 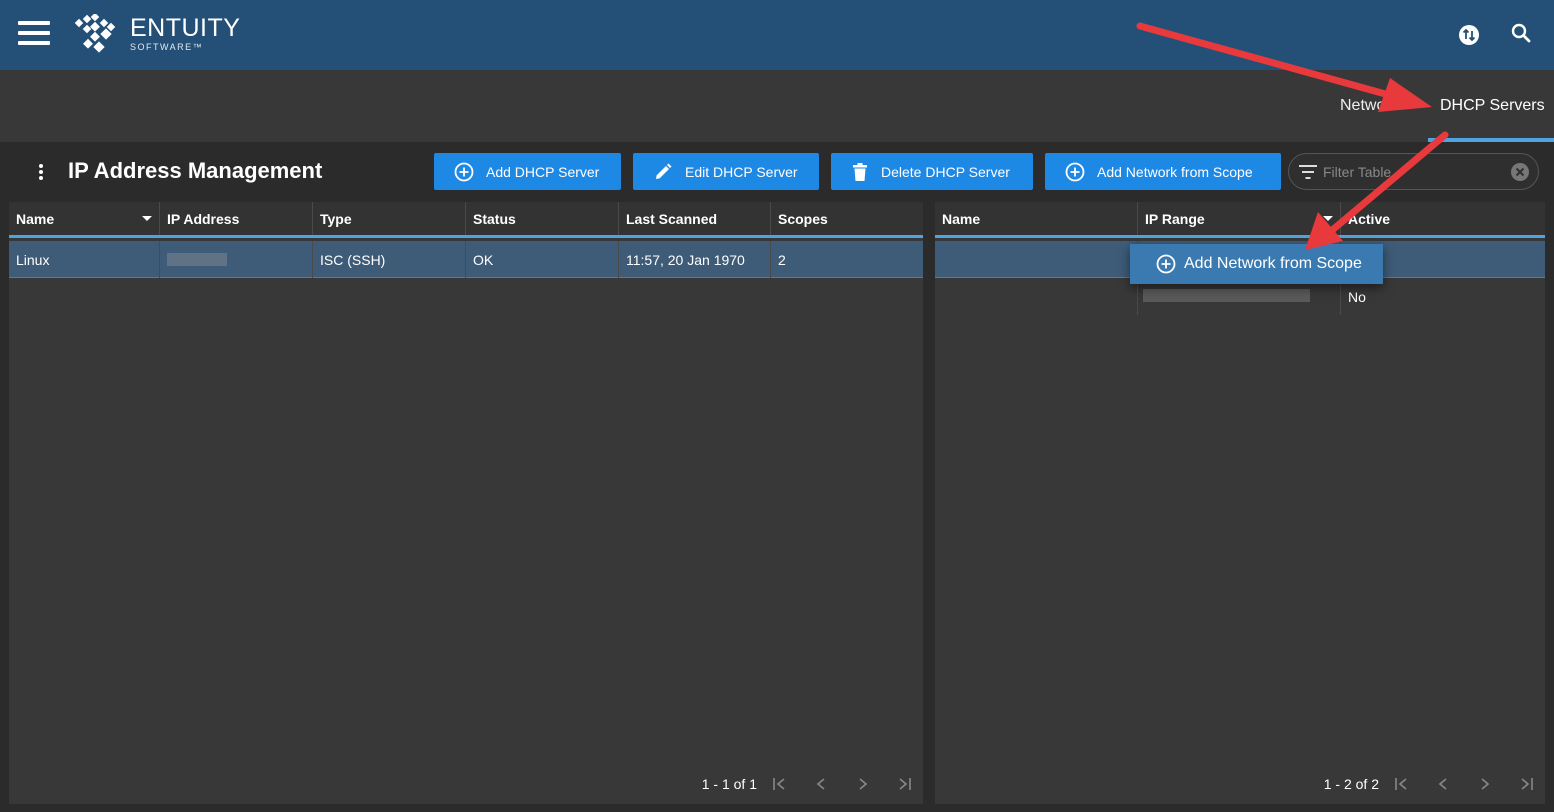 I want to click on cell-scopes: 2, so click(x=782, y=260).